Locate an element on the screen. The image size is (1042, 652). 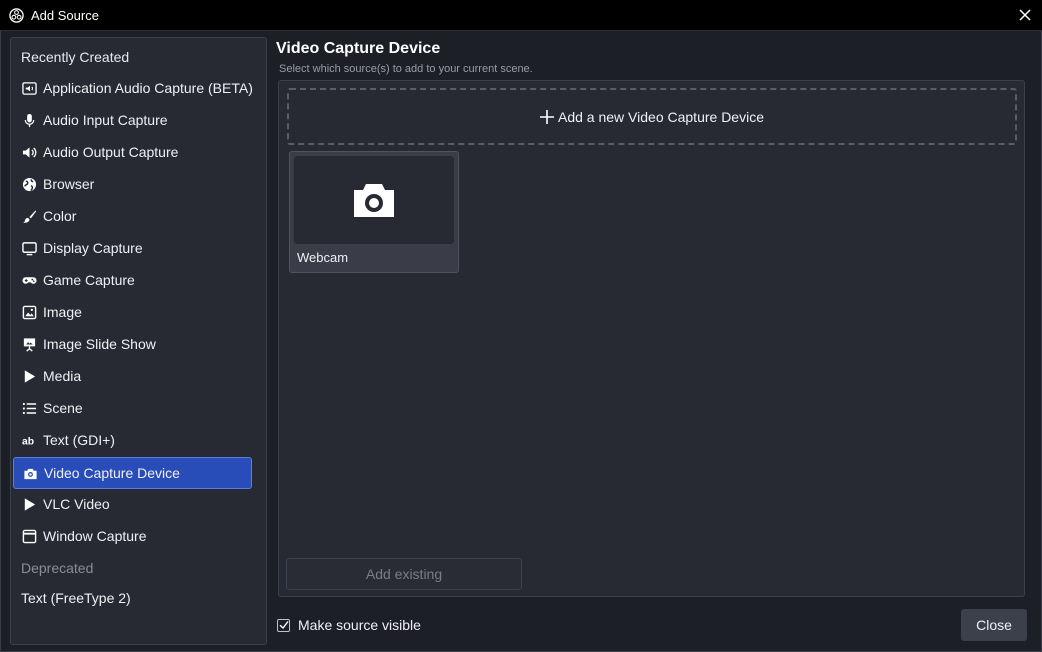
source-card-label: Webcam is located at coordinates (323, 257).